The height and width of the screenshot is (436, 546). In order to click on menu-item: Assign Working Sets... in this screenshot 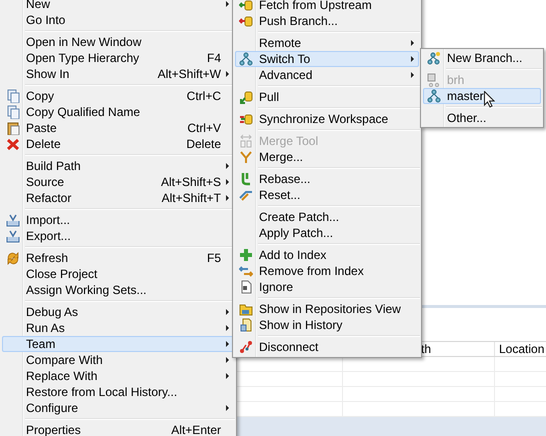, I will do `click(118, 290)`.